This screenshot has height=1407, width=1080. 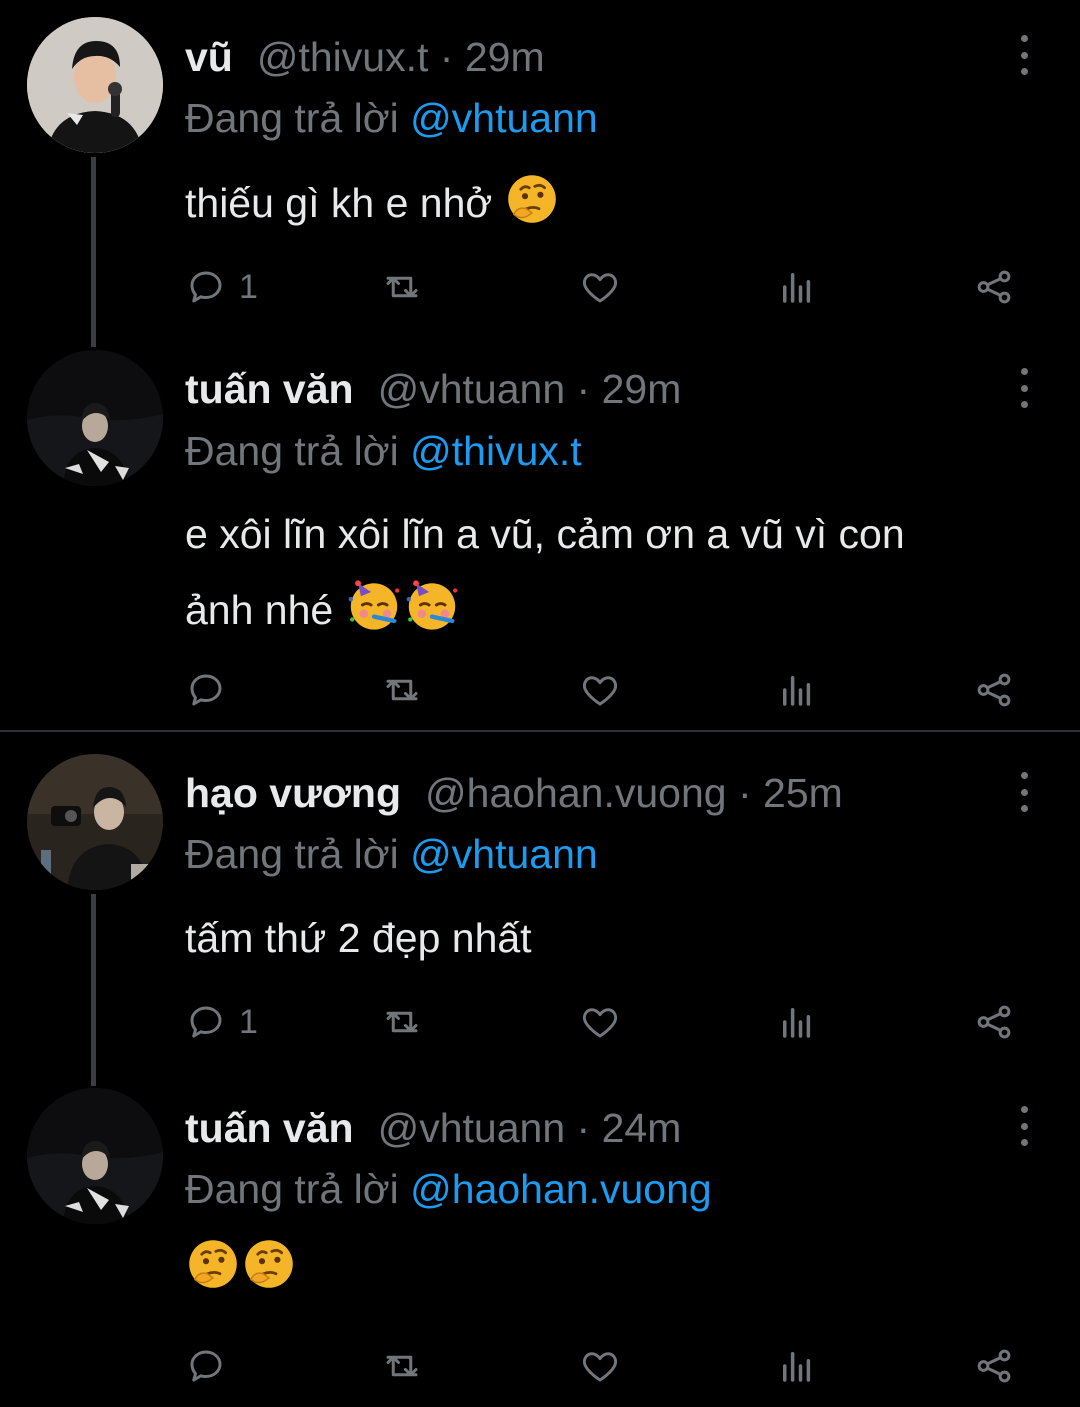 I want to click on tweet-text-content: tấm thứ 2 đẹp nhất, so click(x=358, y=938).